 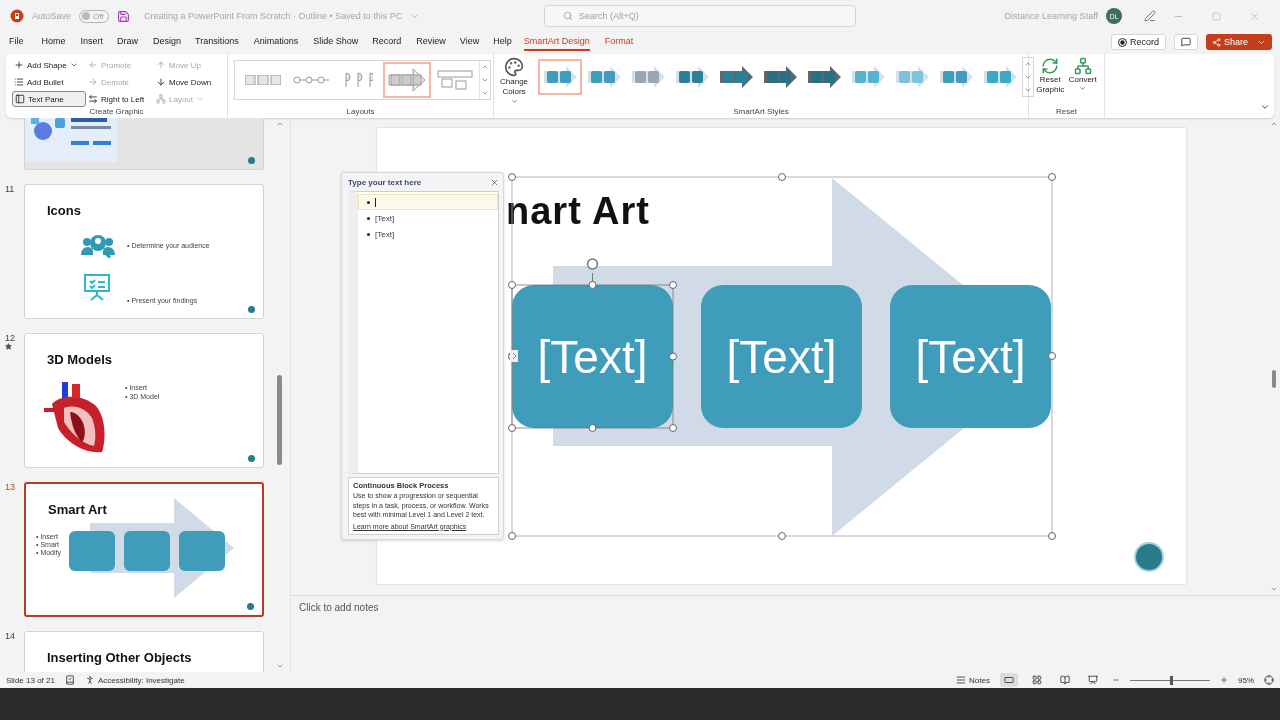 I want to click on arrow-down-icon, so click(x=161, y=82).